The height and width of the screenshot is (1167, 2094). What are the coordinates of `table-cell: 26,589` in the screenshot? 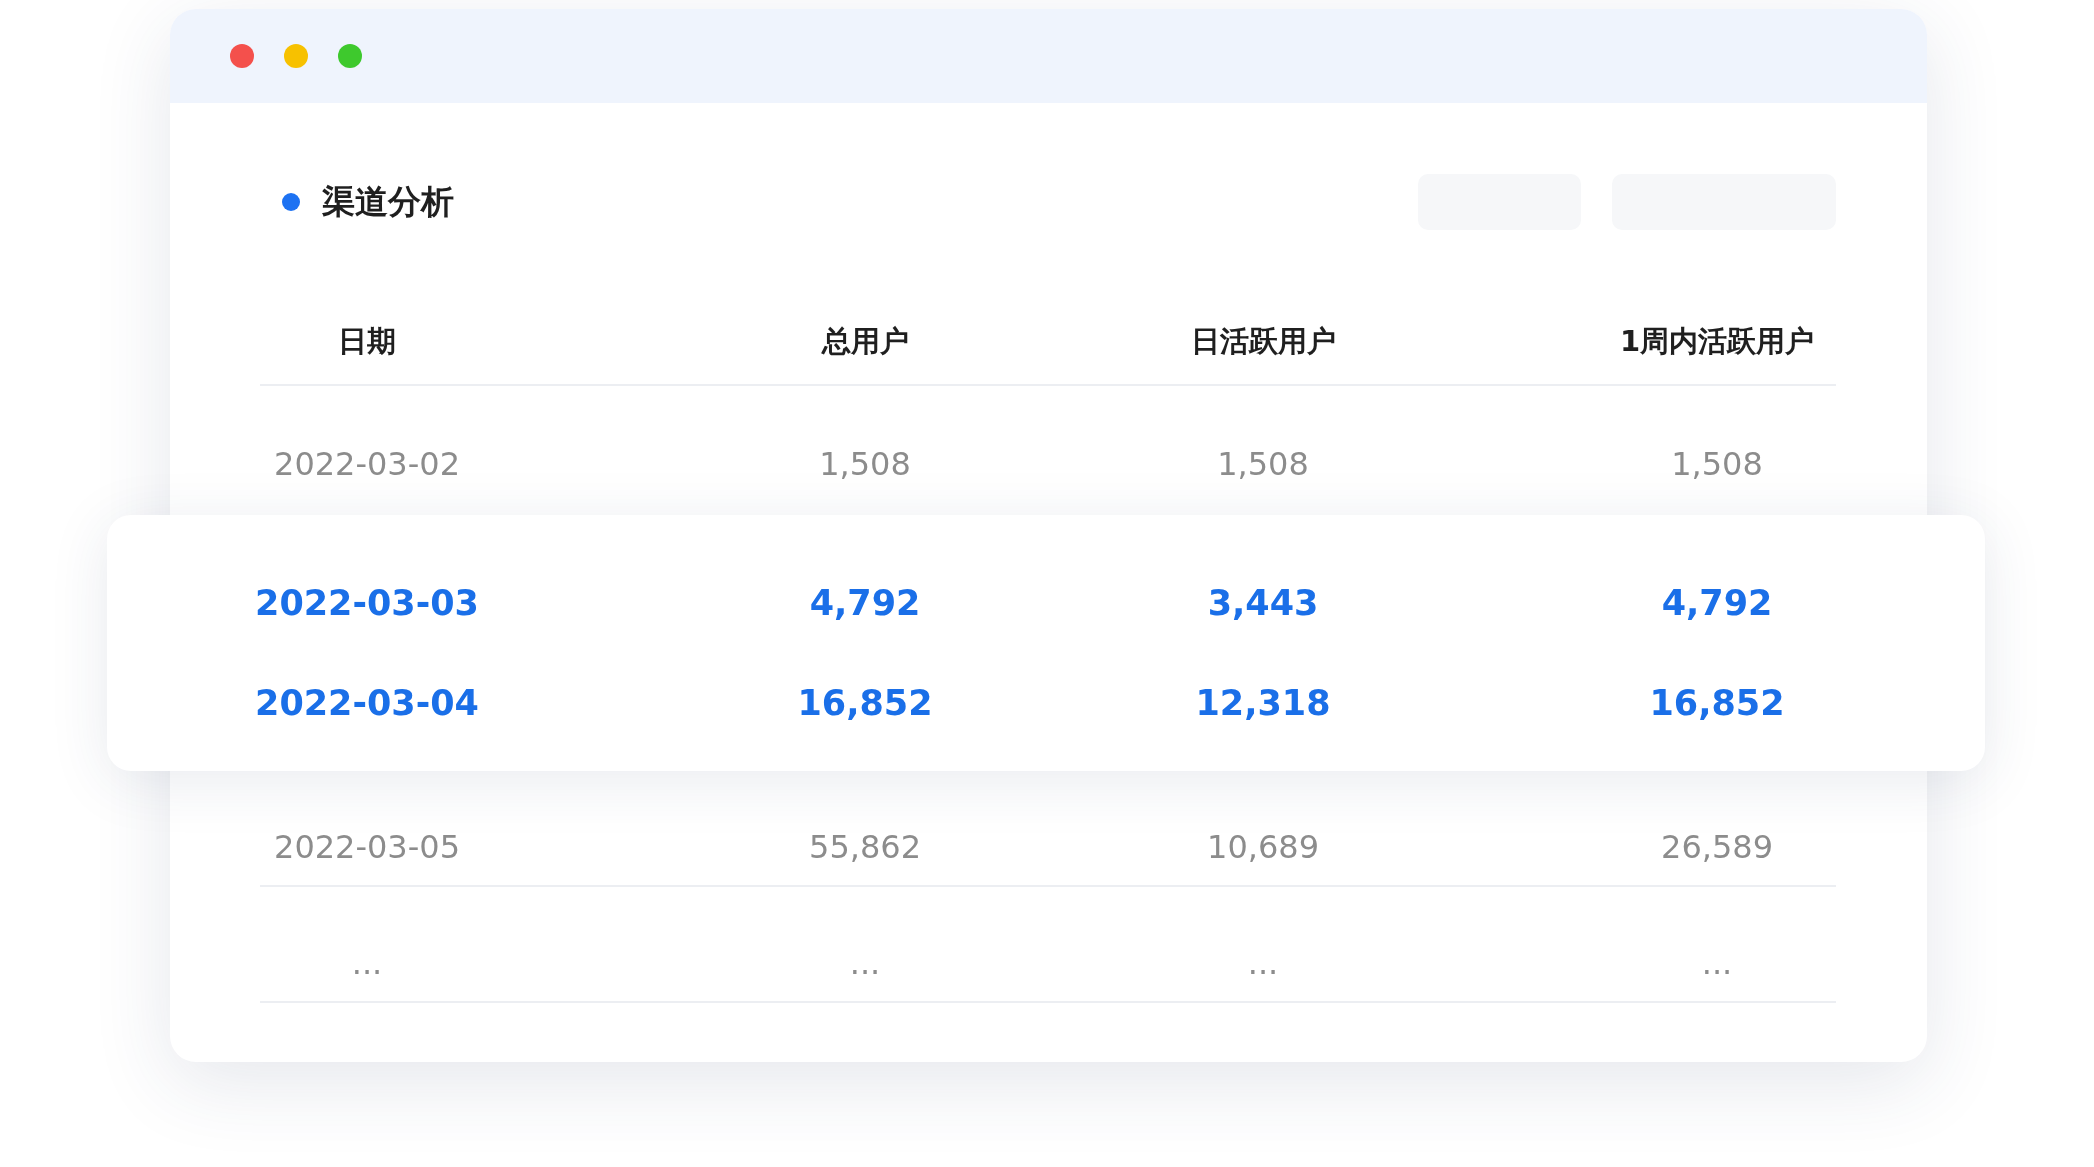 It's located at (1717, 847).